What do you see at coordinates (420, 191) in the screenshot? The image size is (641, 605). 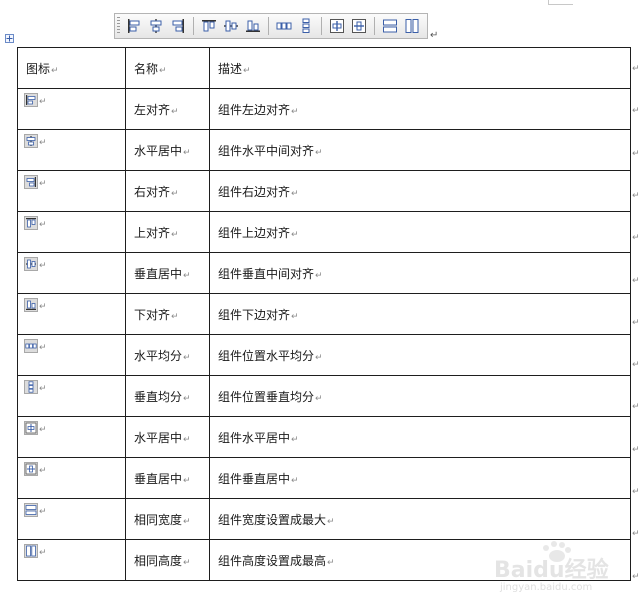 I see `desc-cell: 组件右边对齐↵` at bounding box center [420, 191].